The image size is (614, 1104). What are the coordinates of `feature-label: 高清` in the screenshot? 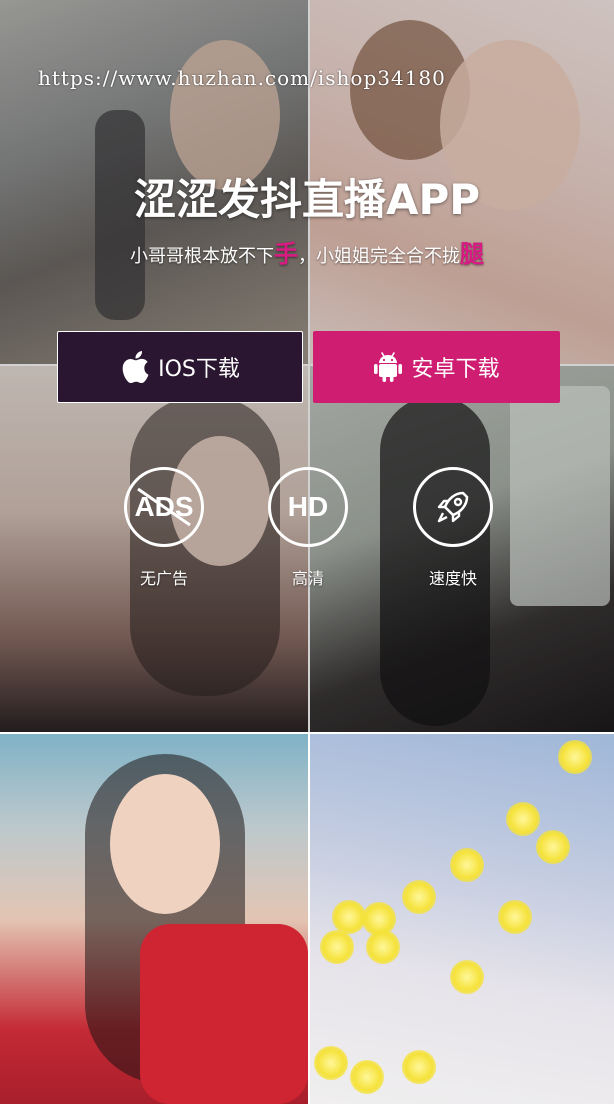 It's located at (307, 578).